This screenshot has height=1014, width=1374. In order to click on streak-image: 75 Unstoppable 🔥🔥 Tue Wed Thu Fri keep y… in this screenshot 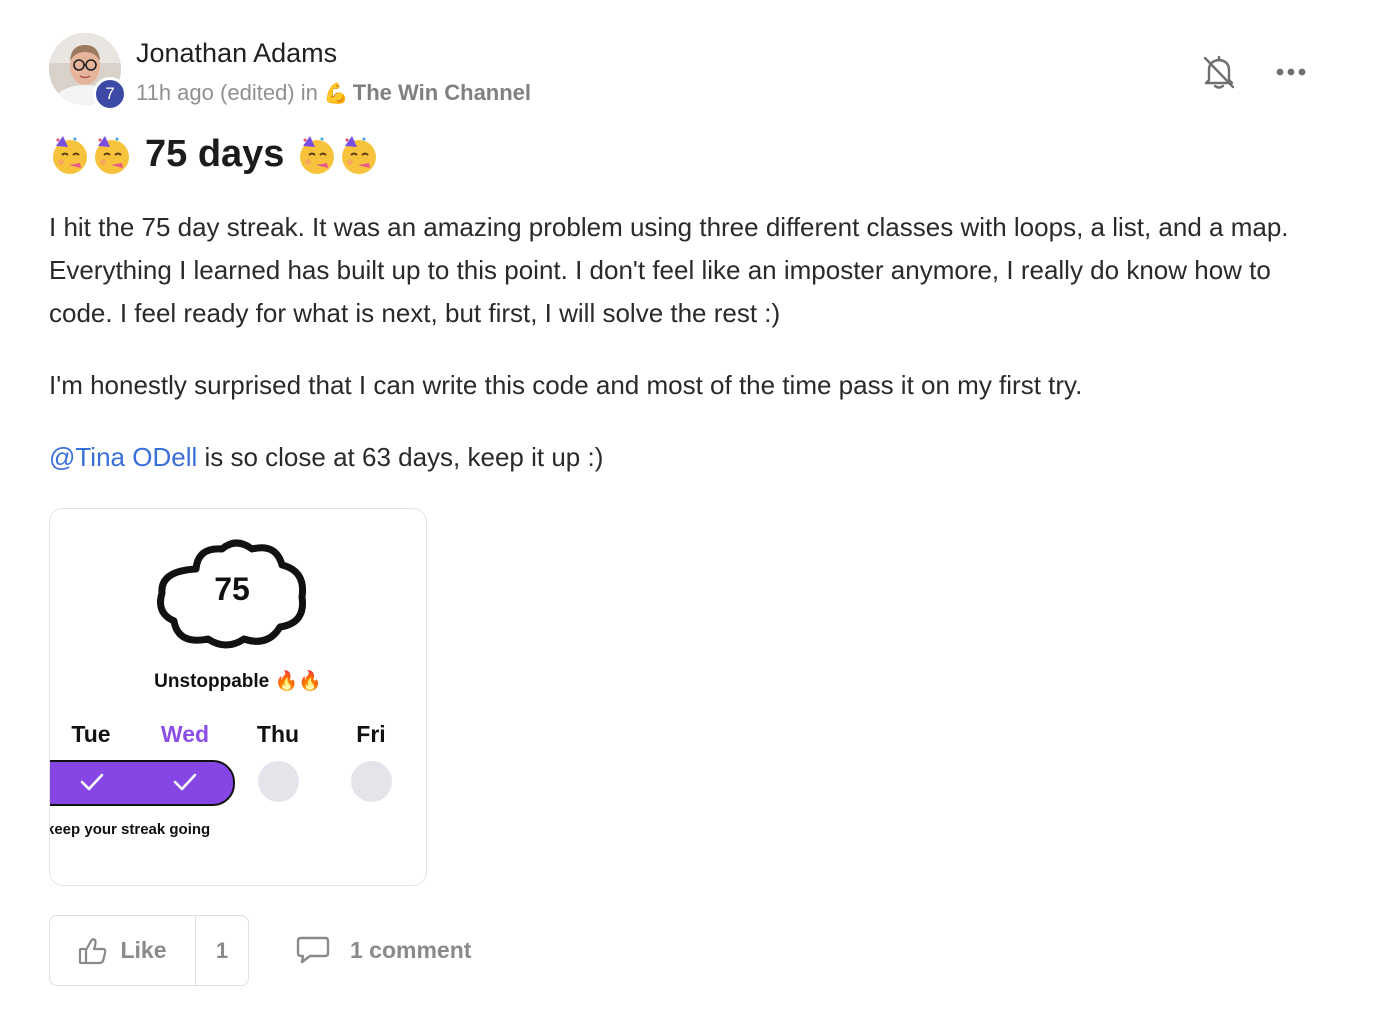, I will do `click(238, 697)`.